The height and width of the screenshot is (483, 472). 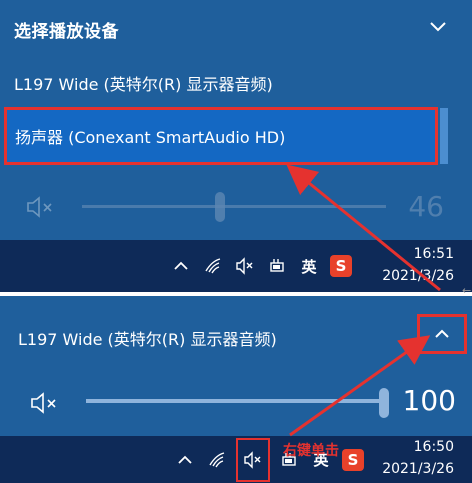 I want to click on taskbar: 英 S 16:50 2021/3/26, so click(x=236, y=459).